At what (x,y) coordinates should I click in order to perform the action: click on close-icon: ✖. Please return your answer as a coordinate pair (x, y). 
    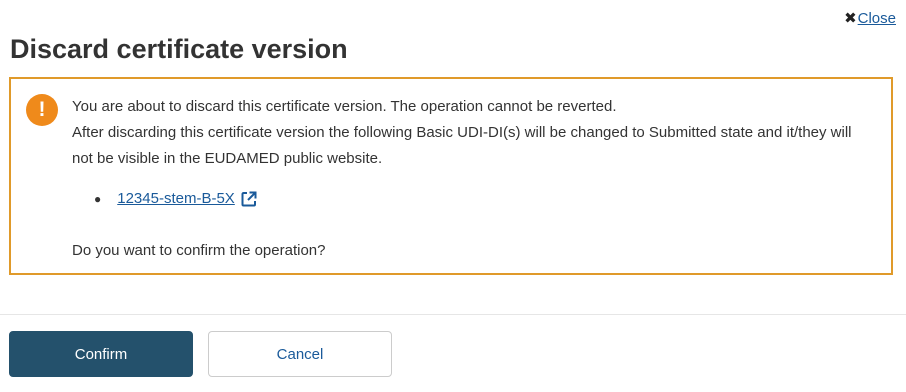
    Looking at the image, I should click on (850, 18).